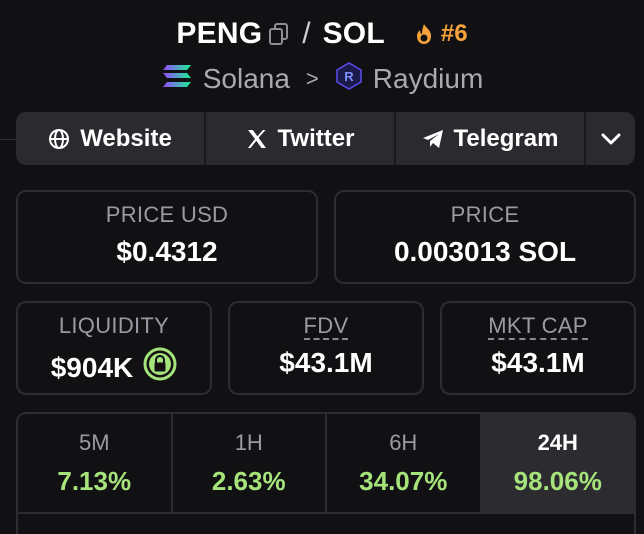 The image size is (644, 534). I want to click on price-usd-value: $0.4312, so click(167, 251).